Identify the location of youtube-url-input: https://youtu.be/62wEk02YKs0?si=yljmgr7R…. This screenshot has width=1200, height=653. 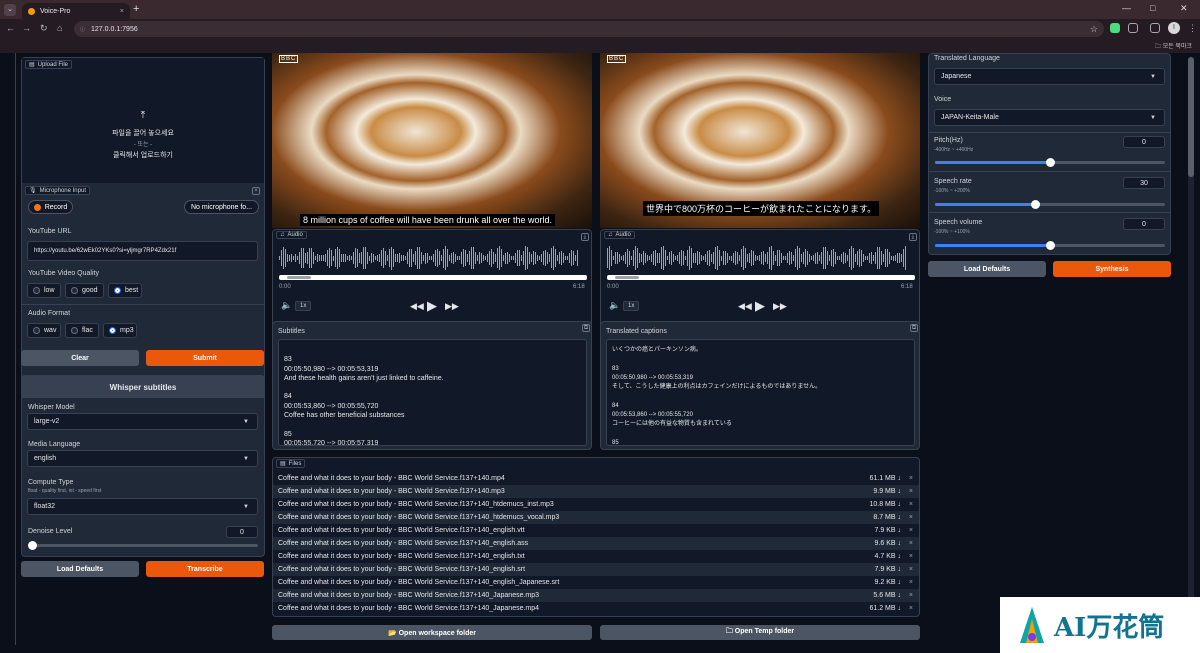
(142, 251).